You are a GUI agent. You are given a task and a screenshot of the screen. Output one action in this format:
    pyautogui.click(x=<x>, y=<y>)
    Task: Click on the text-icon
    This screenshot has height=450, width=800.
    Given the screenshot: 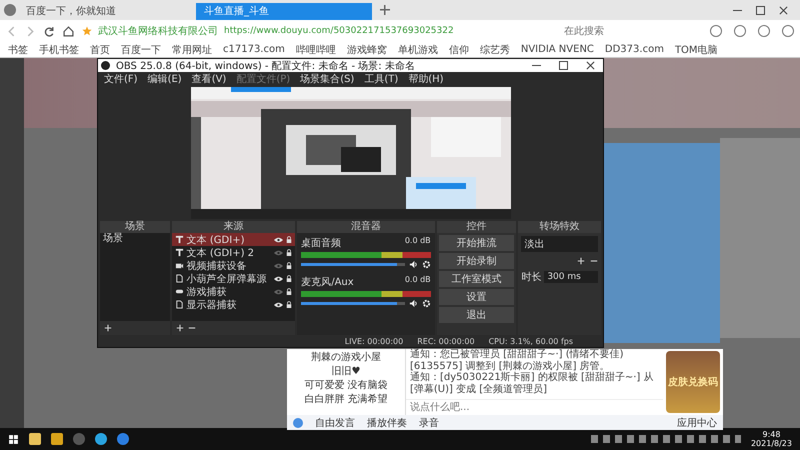 What is the action you would take?
    pyautogui.click(x=179, y=239)
    